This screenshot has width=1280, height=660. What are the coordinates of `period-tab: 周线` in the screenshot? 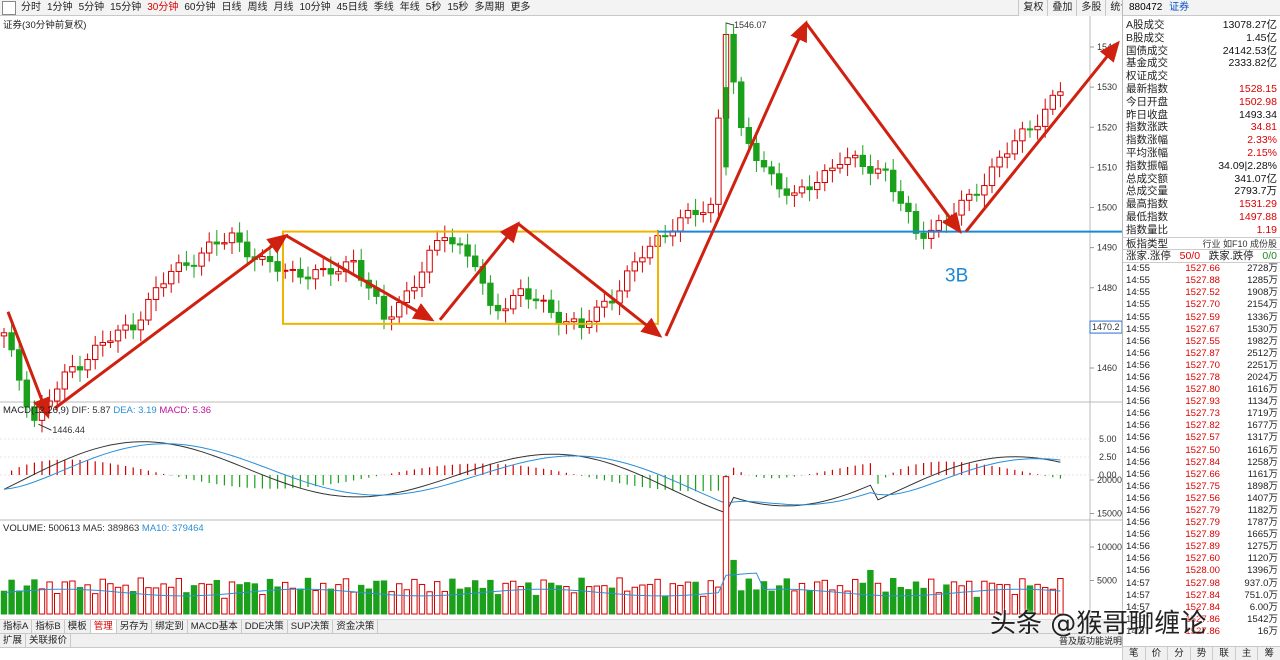 It's located at (258, 7).